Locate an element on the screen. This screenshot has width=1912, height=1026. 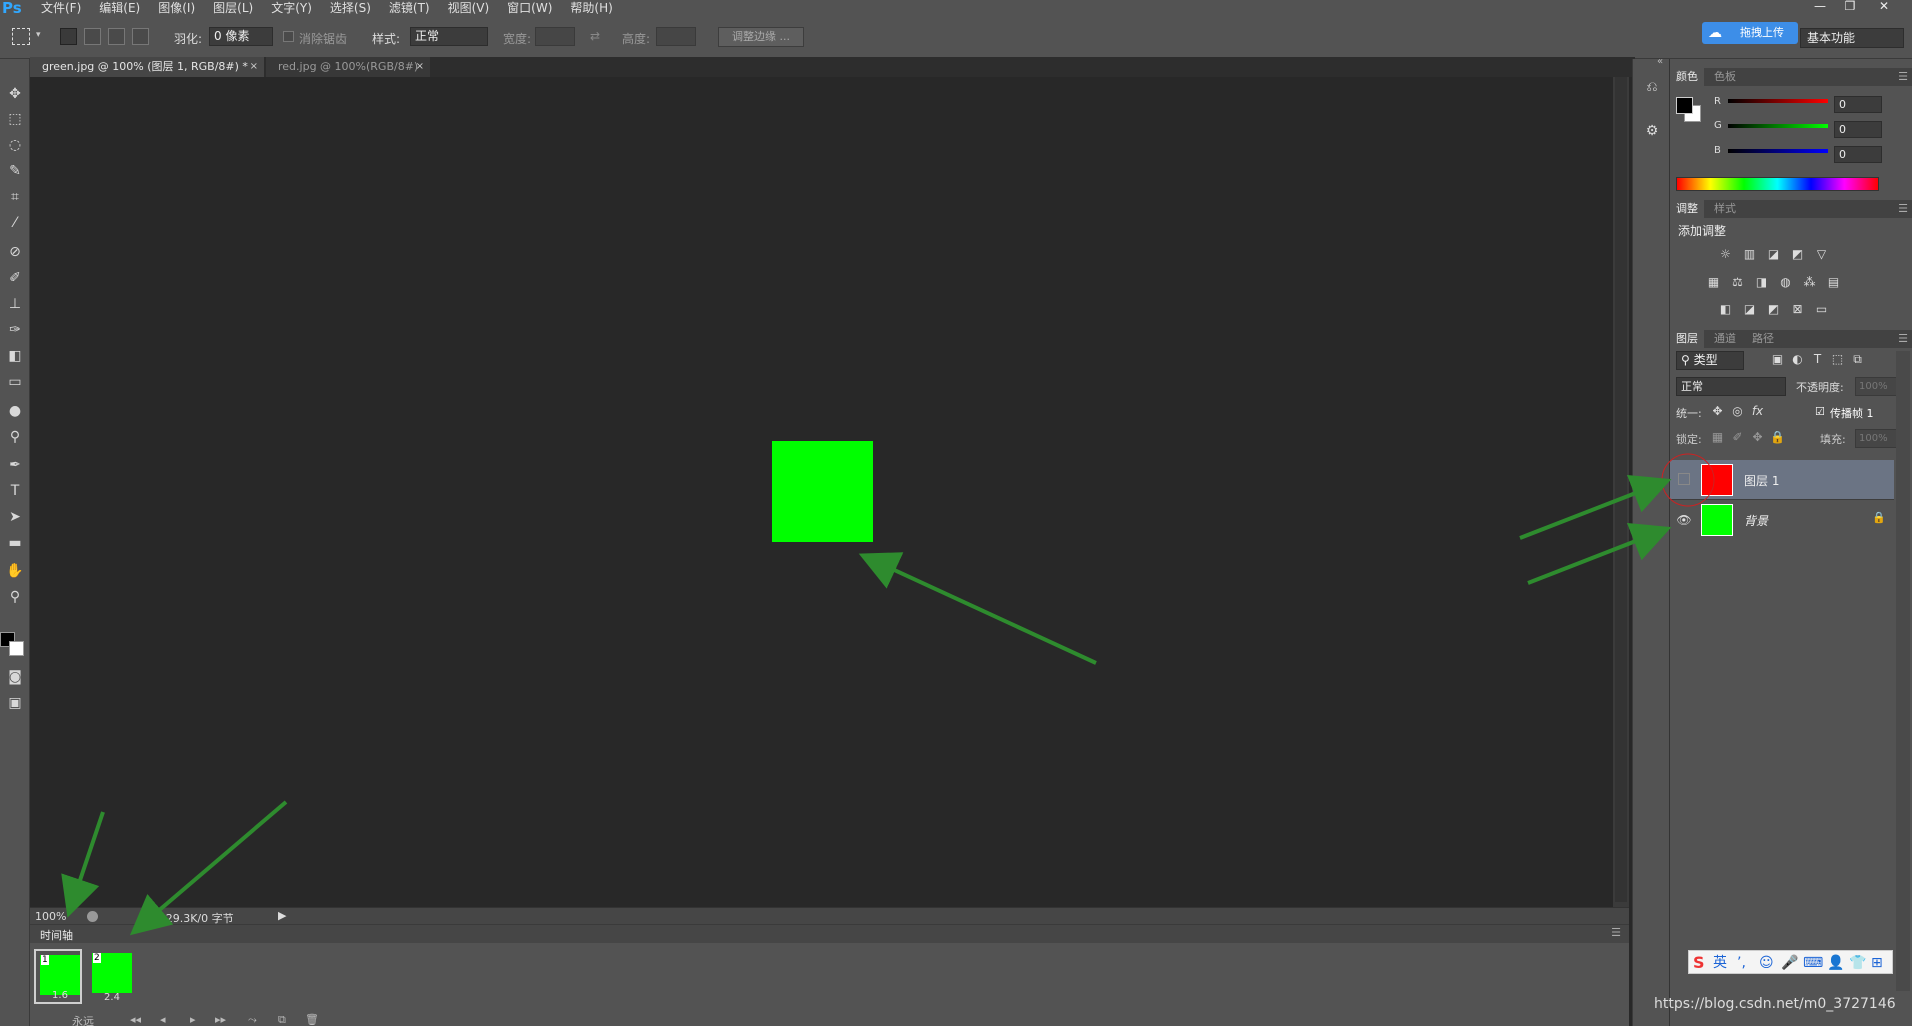
brush-tool-icon: ✐ is located at coordinates (15, 278).